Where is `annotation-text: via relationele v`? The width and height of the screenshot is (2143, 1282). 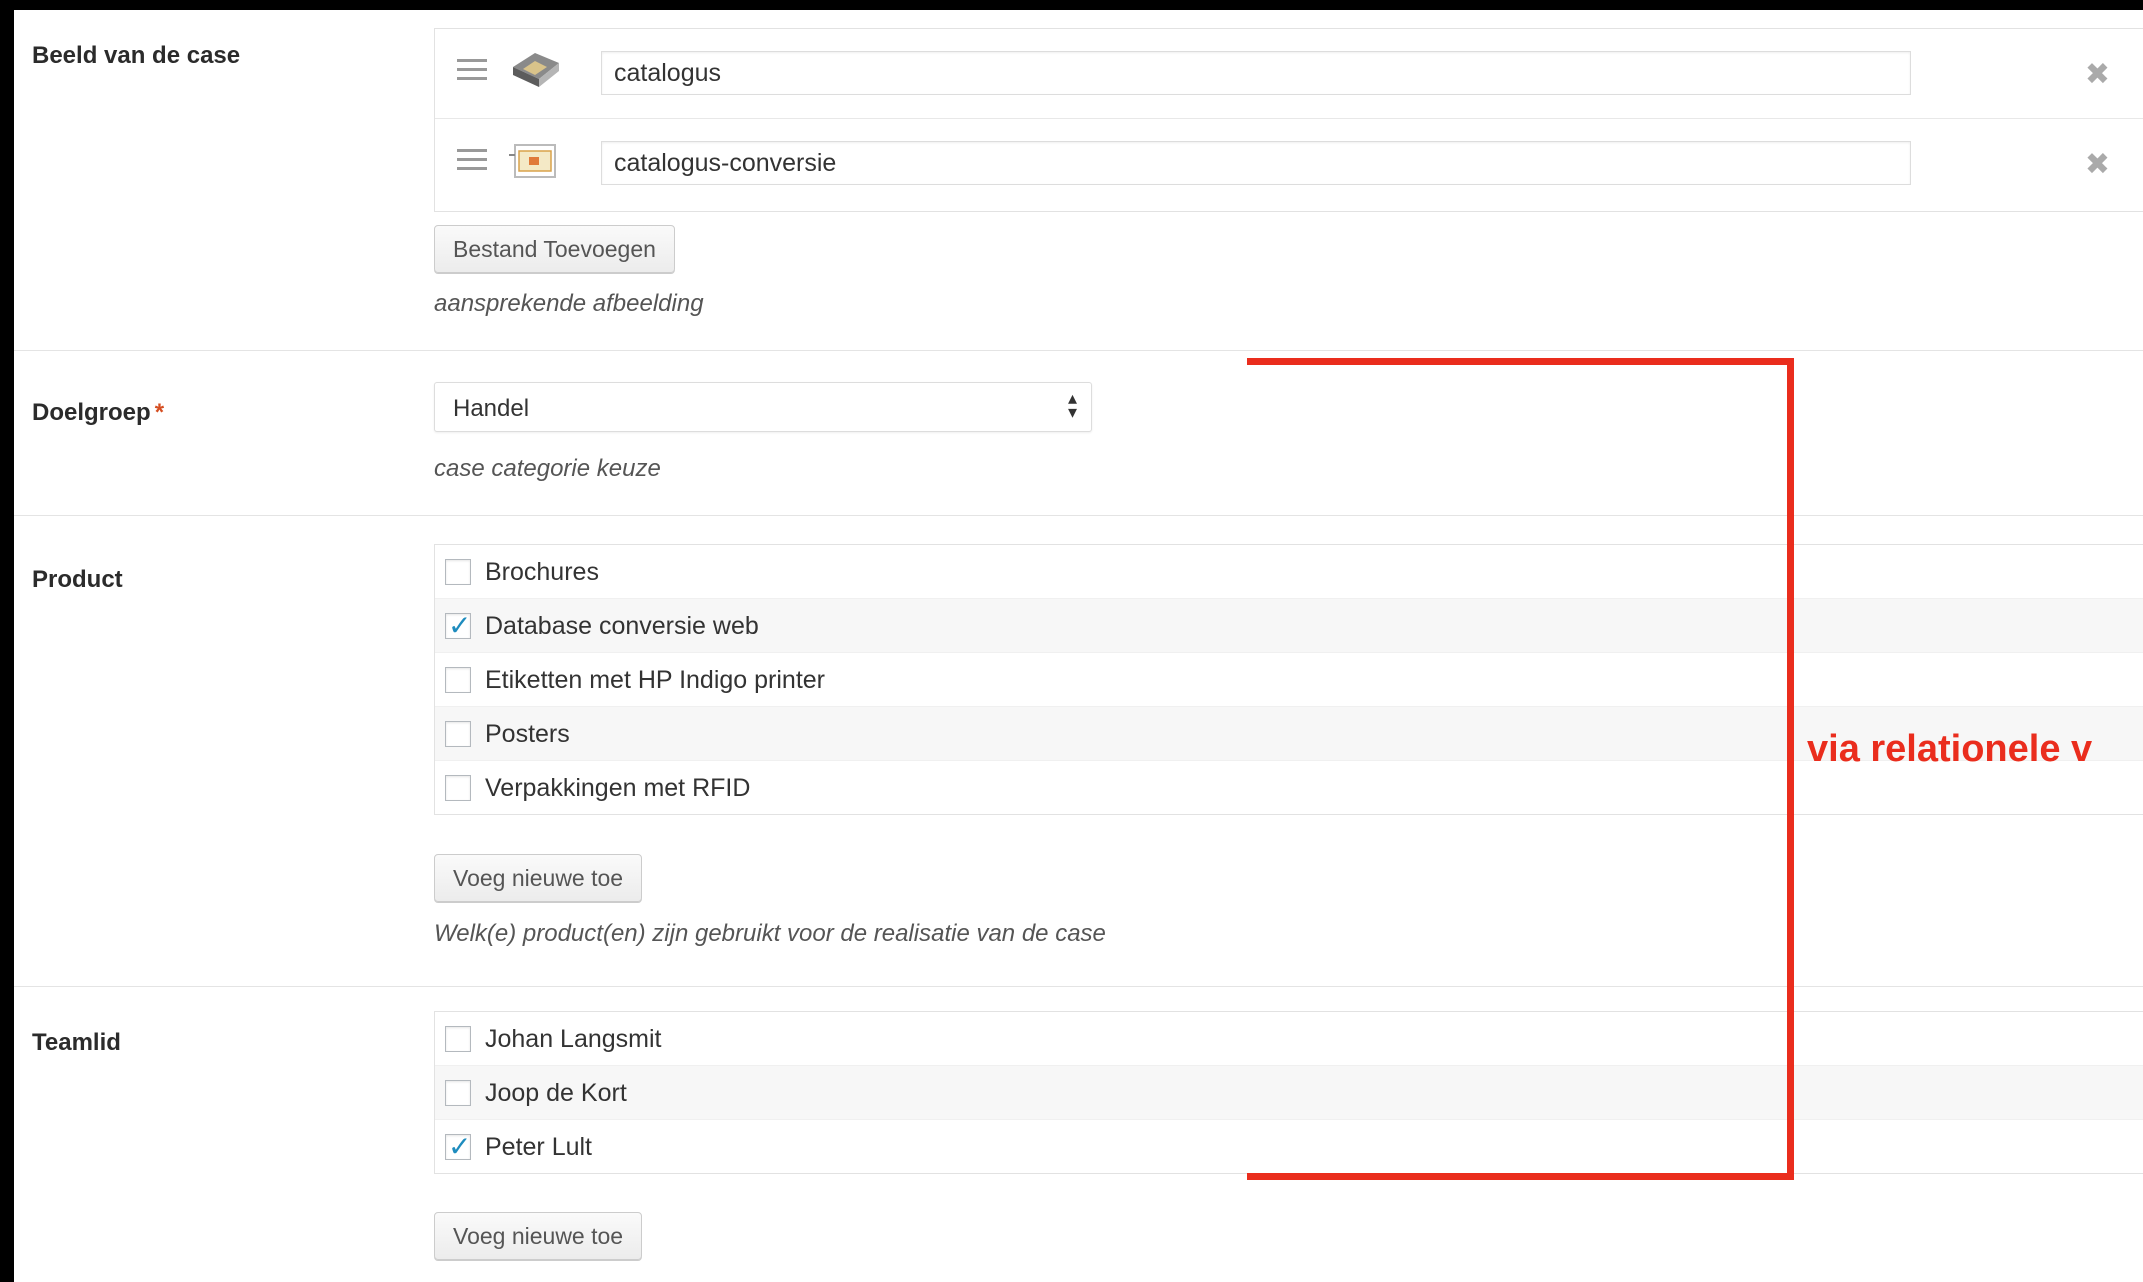
annotation-text: via relationele v is located at coordinates (1950, 749).